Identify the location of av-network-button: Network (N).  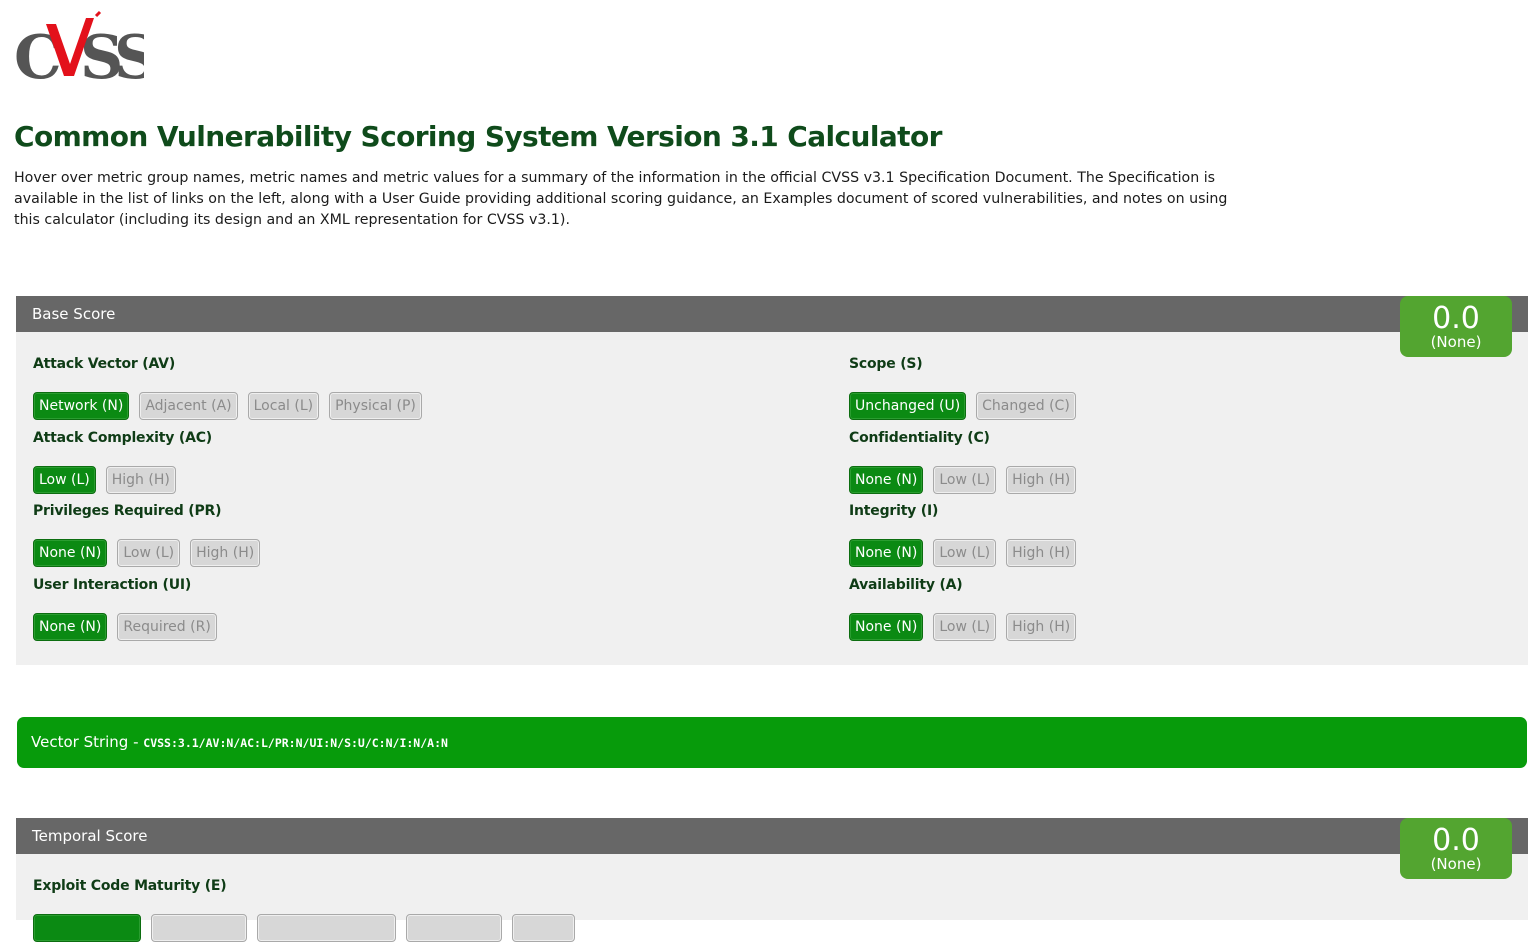
(81, 406).